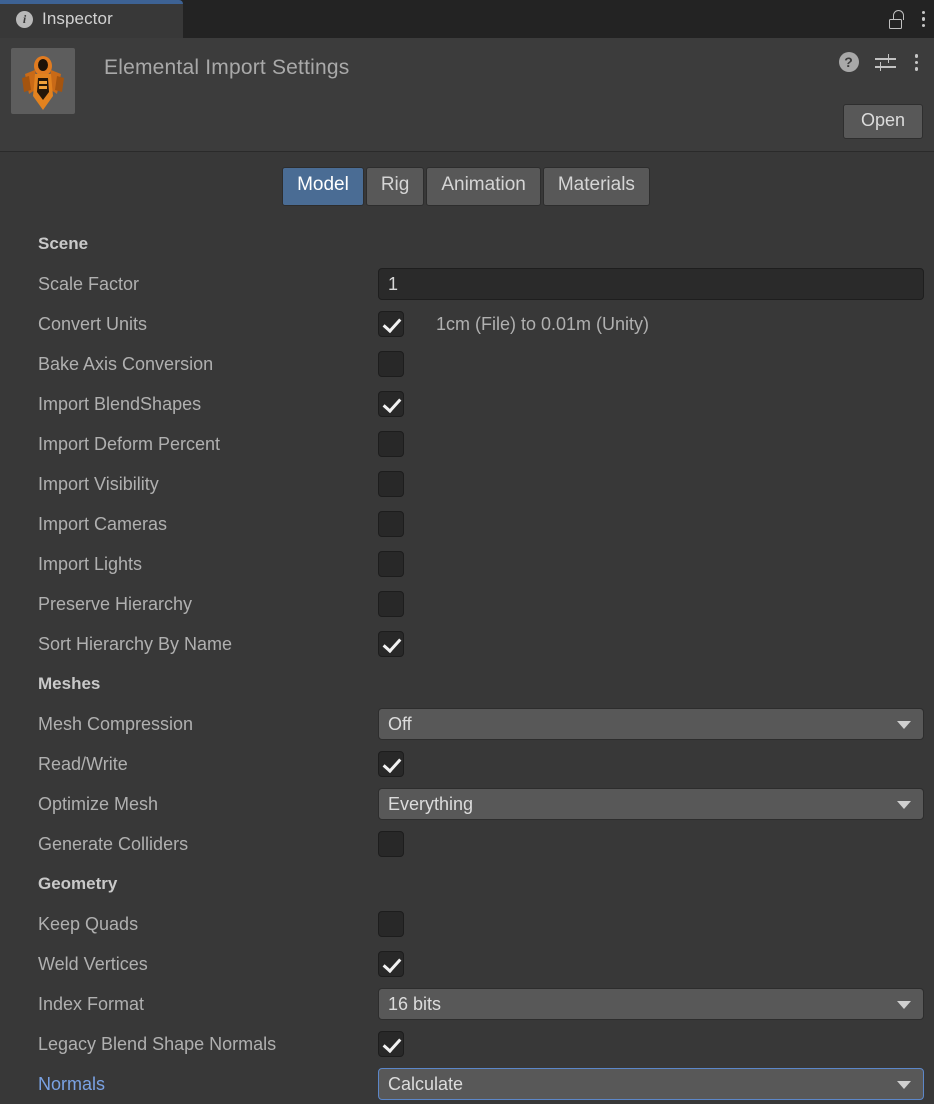 Image resolution: width=934 pixels, height=1104 pixels. Describe the element at coordinates (651, 1004) in the screenshot. I see `dropdown-index-format: 16 bits` at that location.